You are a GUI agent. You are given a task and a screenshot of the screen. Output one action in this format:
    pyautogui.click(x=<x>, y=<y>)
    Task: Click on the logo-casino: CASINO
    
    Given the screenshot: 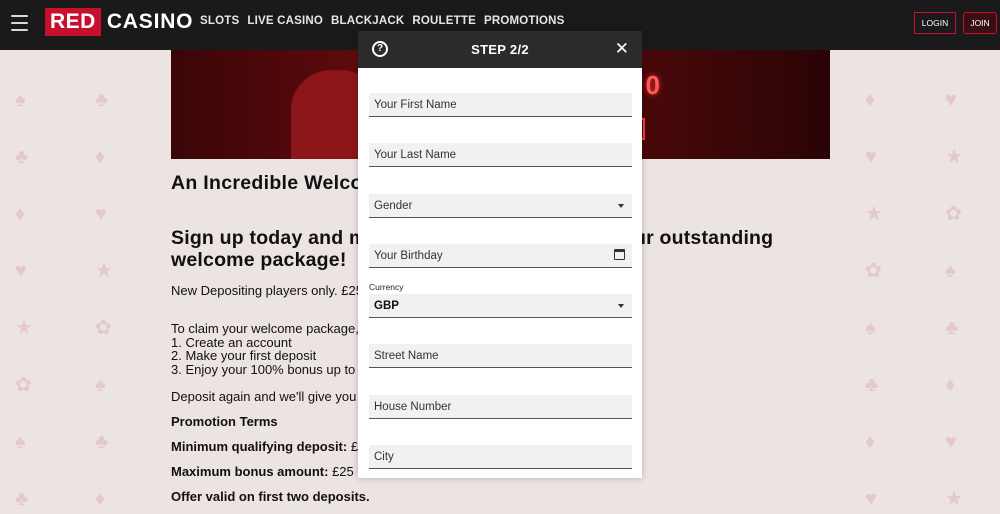 What is the action you would take?
    pyautogui.click(x=150, y=21)
    